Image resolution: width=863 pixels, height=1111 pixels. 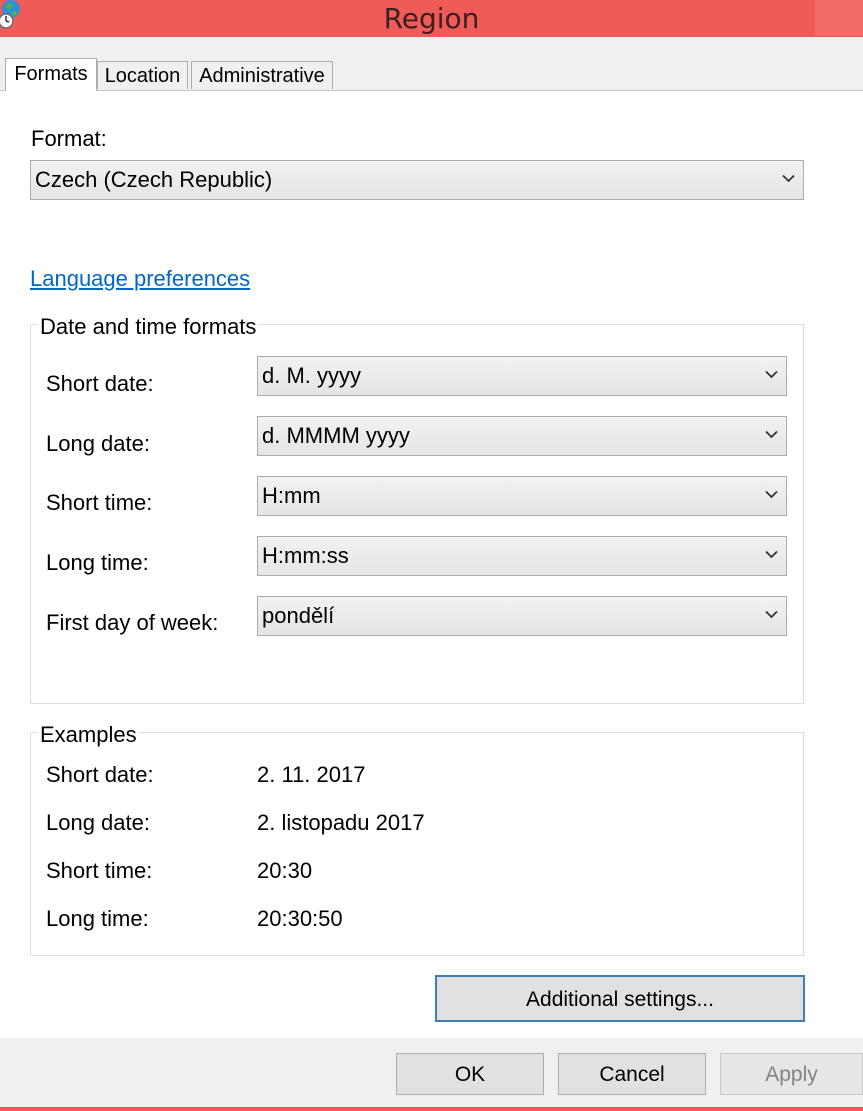 I want to click on examples-title: Examples, so click(x=88, y=735).